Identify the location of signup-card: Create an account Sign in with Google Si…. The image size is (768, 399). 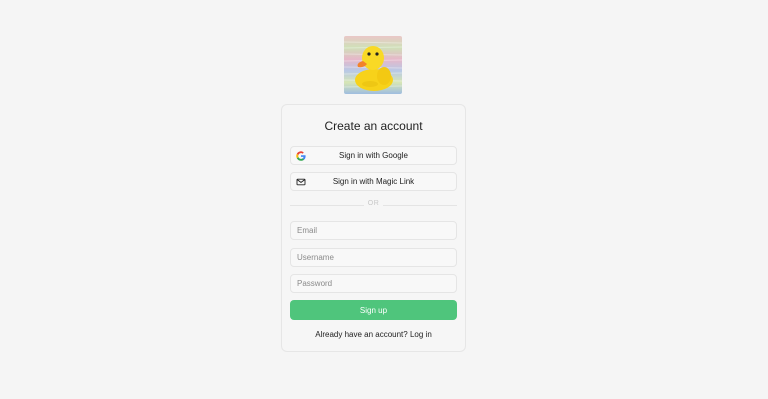
(373, 228).